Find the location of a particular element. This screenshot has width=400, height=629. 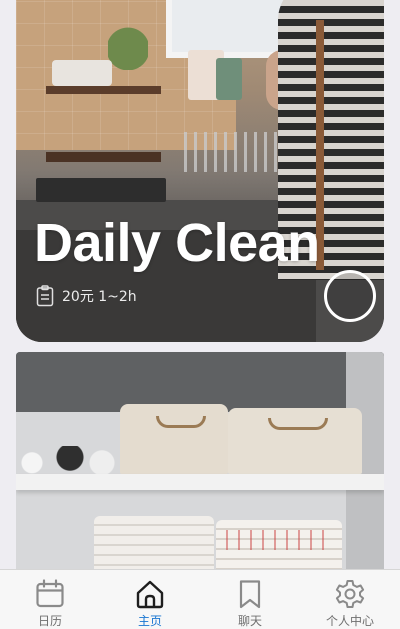

card-photo-dish-rack is located at coordinates (234, 152).